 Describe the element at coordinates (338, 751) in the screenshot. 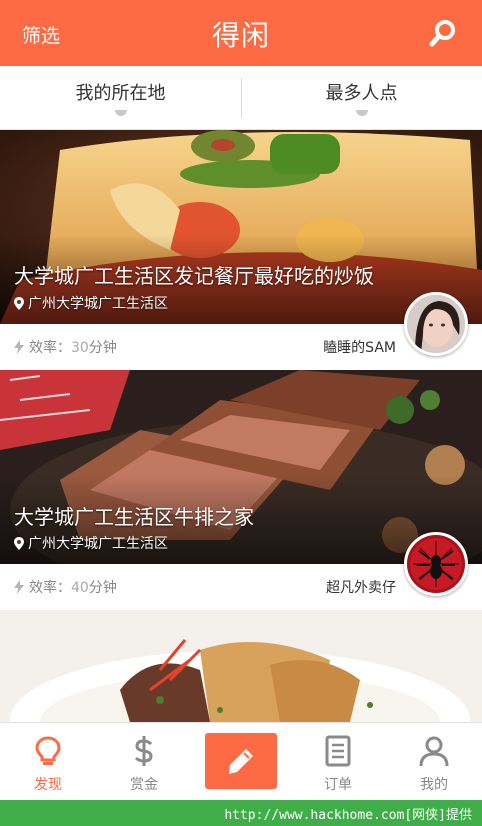

I see `document-icon` at that location.